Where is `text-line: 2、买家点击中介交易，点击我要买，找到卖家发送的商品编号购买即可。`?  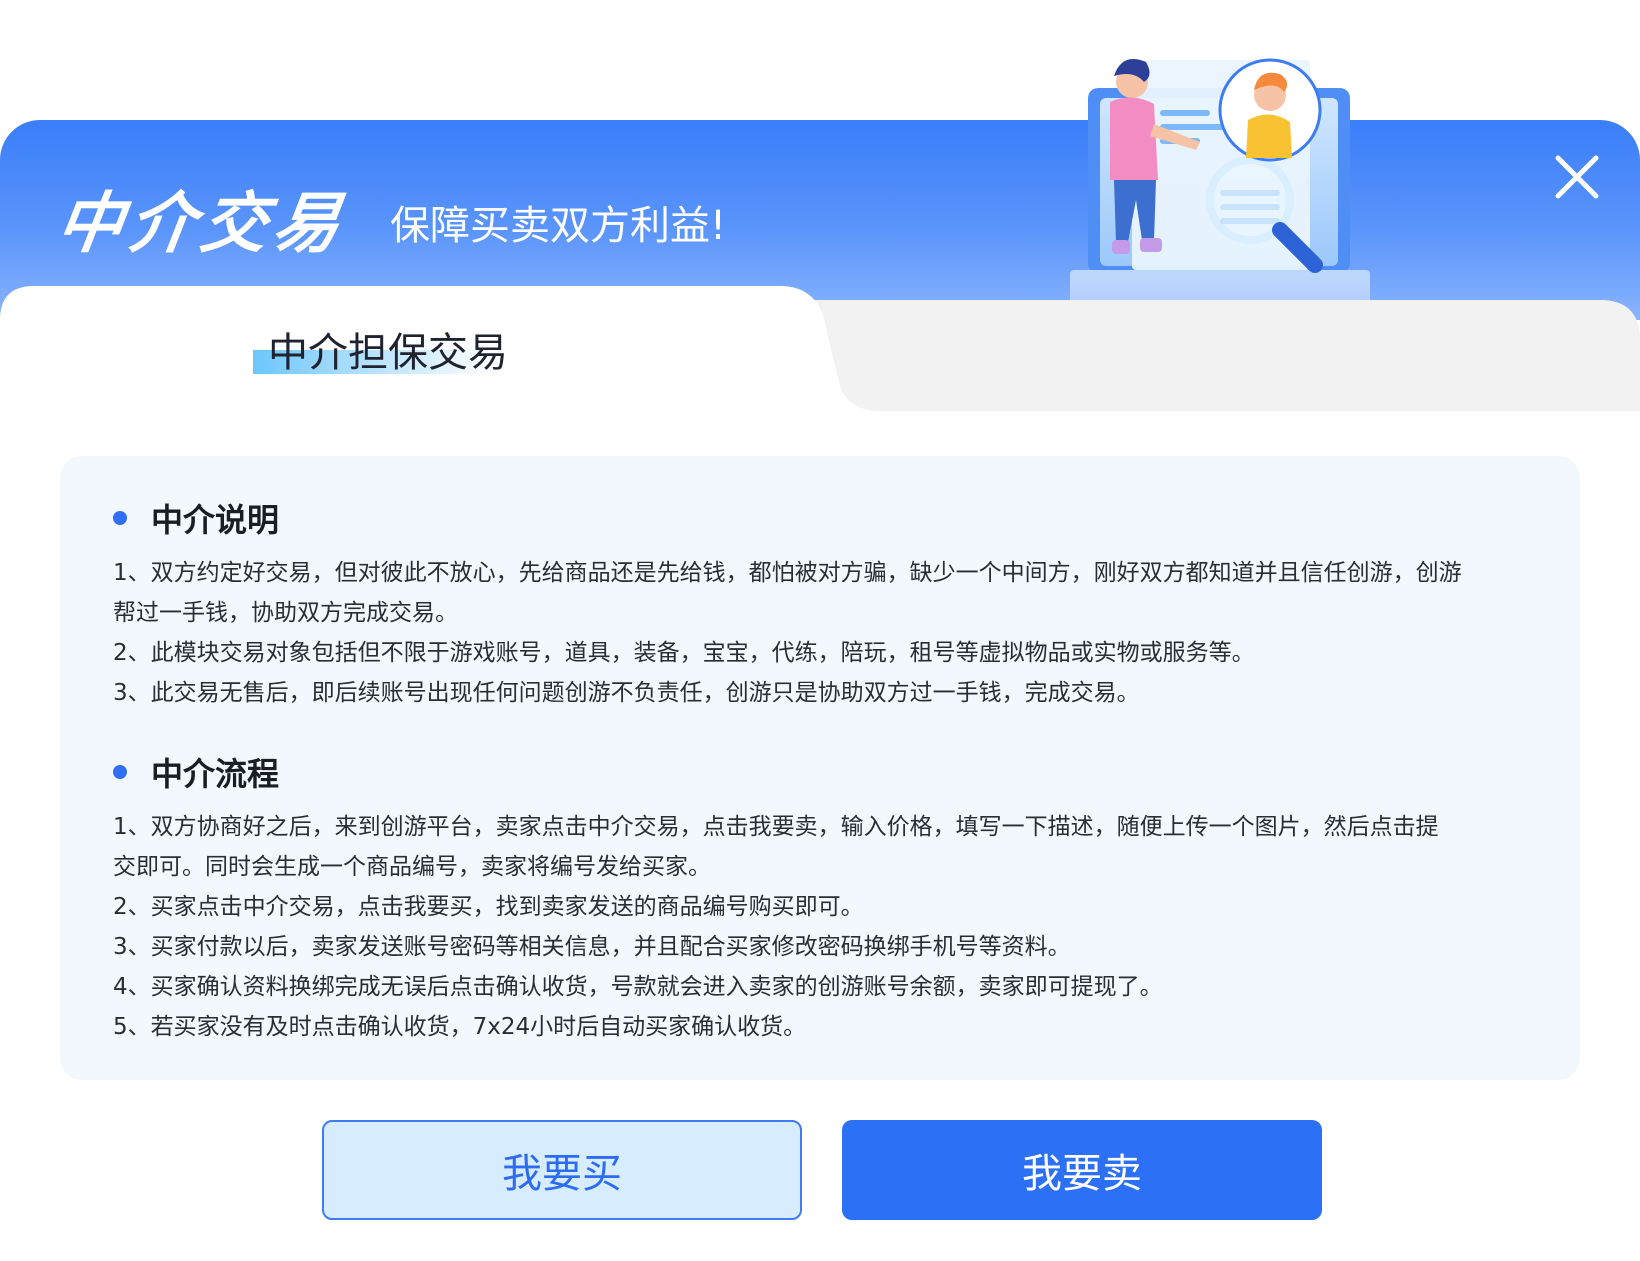 text-line: 2、买家点击中介交易，点击我要买，找到卖家发送的商品编号购买即可。 is located at coordinates (488, 907).